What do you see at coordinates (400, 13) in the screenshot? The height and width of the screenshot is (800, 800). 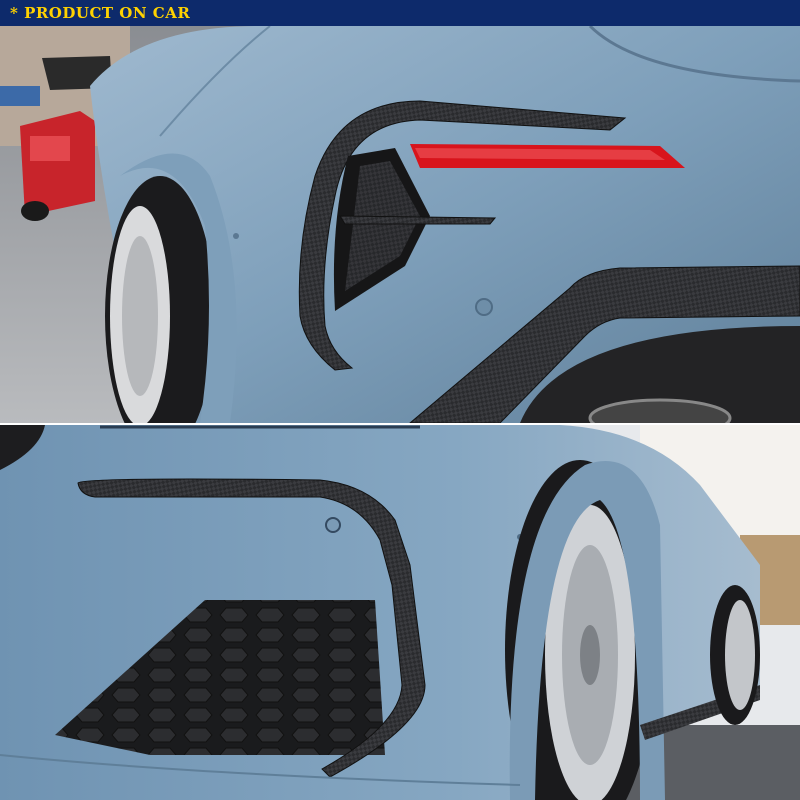 I see `title-banner: * PRODUCT ON CAR` at bounding box center [400, 13].